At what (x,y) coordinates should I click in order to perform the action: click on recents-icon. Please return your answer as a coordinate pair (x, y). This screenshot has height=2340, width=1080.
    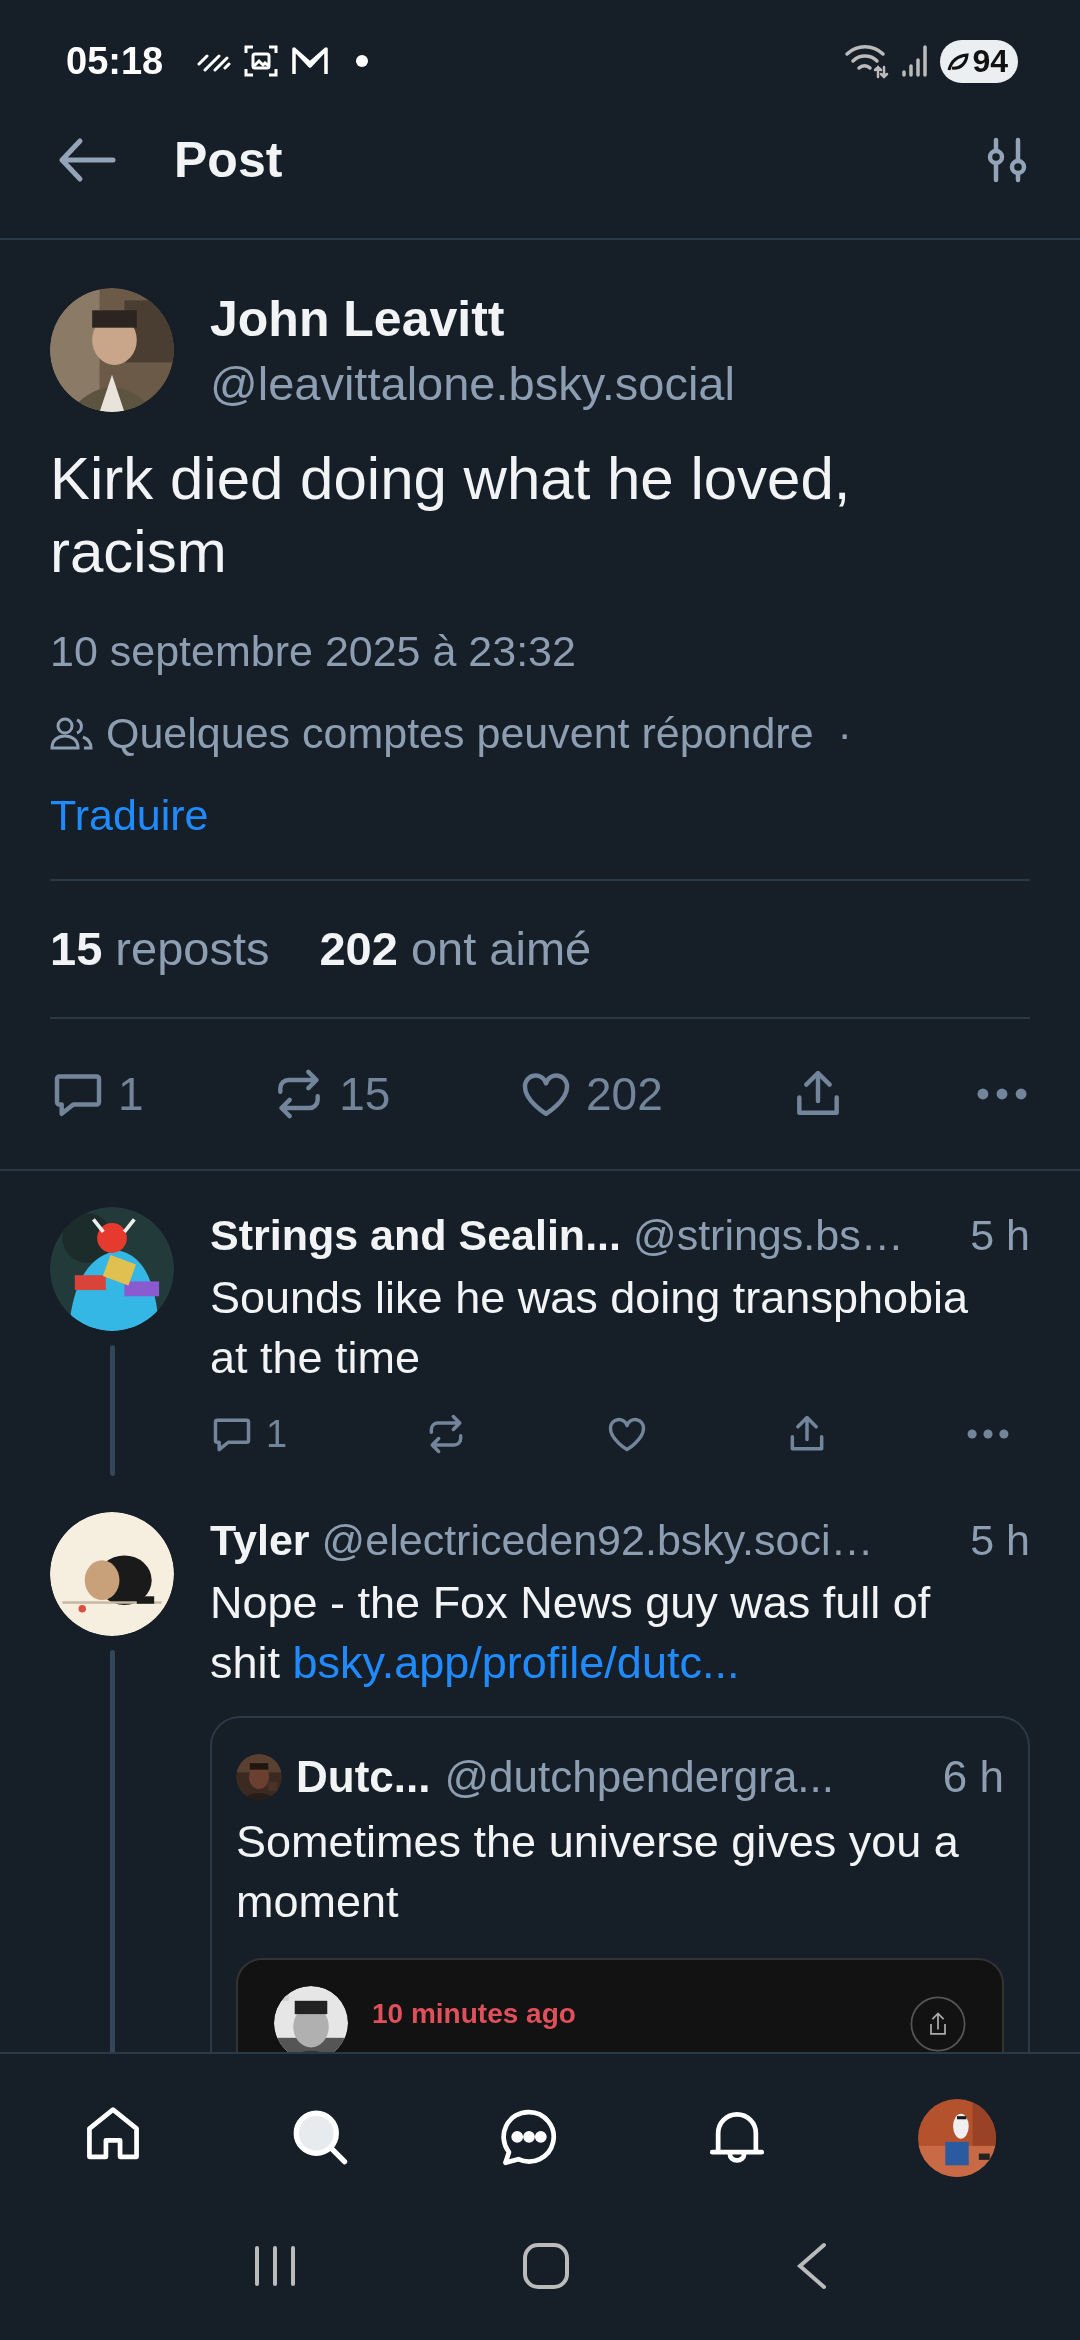
    Looking at the image, I should click on (275, 2266).